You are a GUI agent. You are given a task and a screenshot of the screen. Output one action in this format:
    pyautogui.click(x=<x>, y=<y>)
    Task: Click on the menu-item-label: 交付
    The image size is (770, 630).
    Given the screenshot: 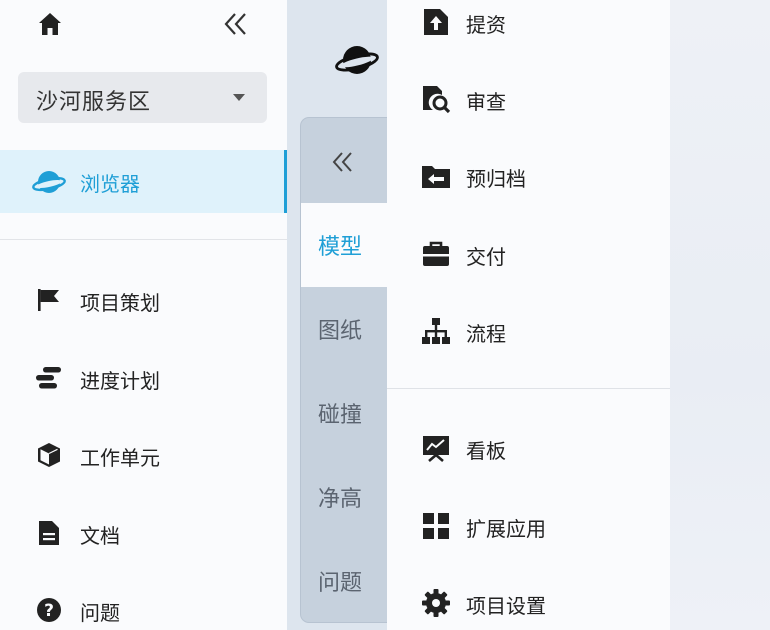 What is the action you would take?
    pyautogui.click(x=486, y=257)
    